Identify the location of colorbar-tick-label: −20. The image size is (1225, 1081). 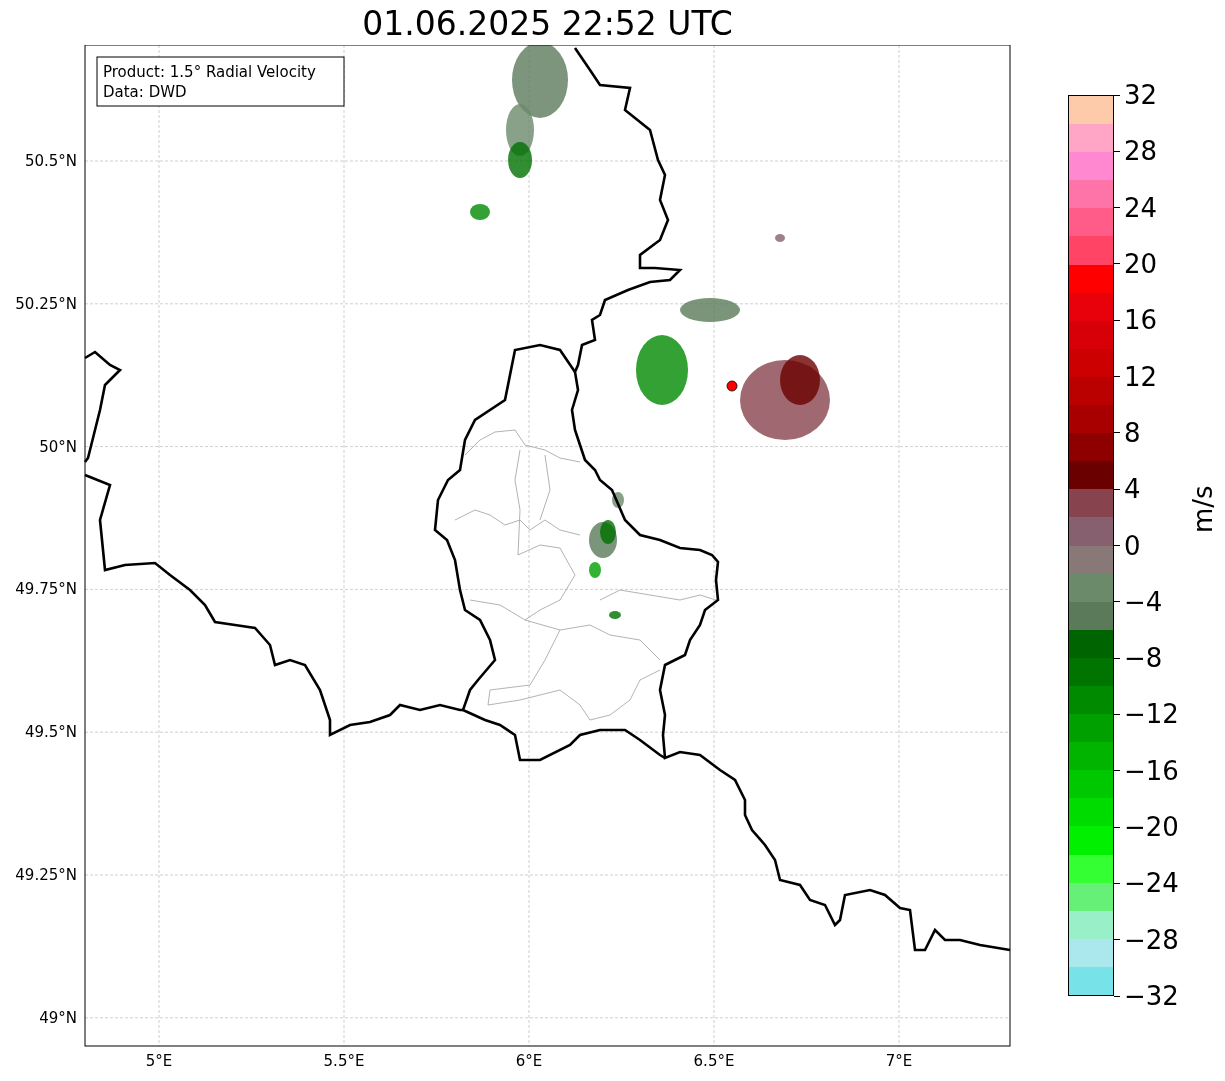
(1151, 827).